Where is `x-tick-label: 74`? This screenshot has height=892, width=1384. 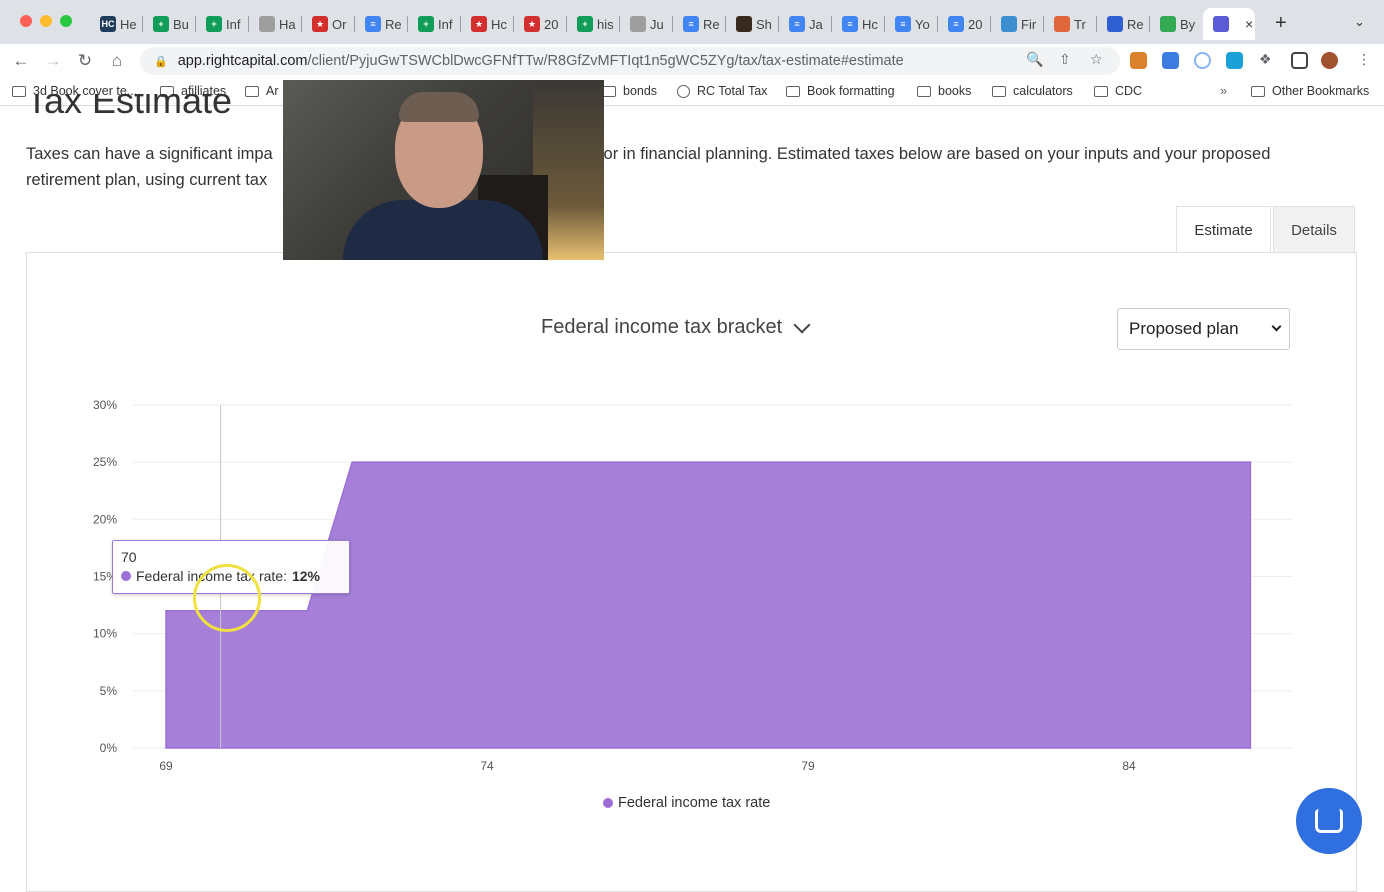
x-tick-label: 74 is located at coordinates (487, 766).